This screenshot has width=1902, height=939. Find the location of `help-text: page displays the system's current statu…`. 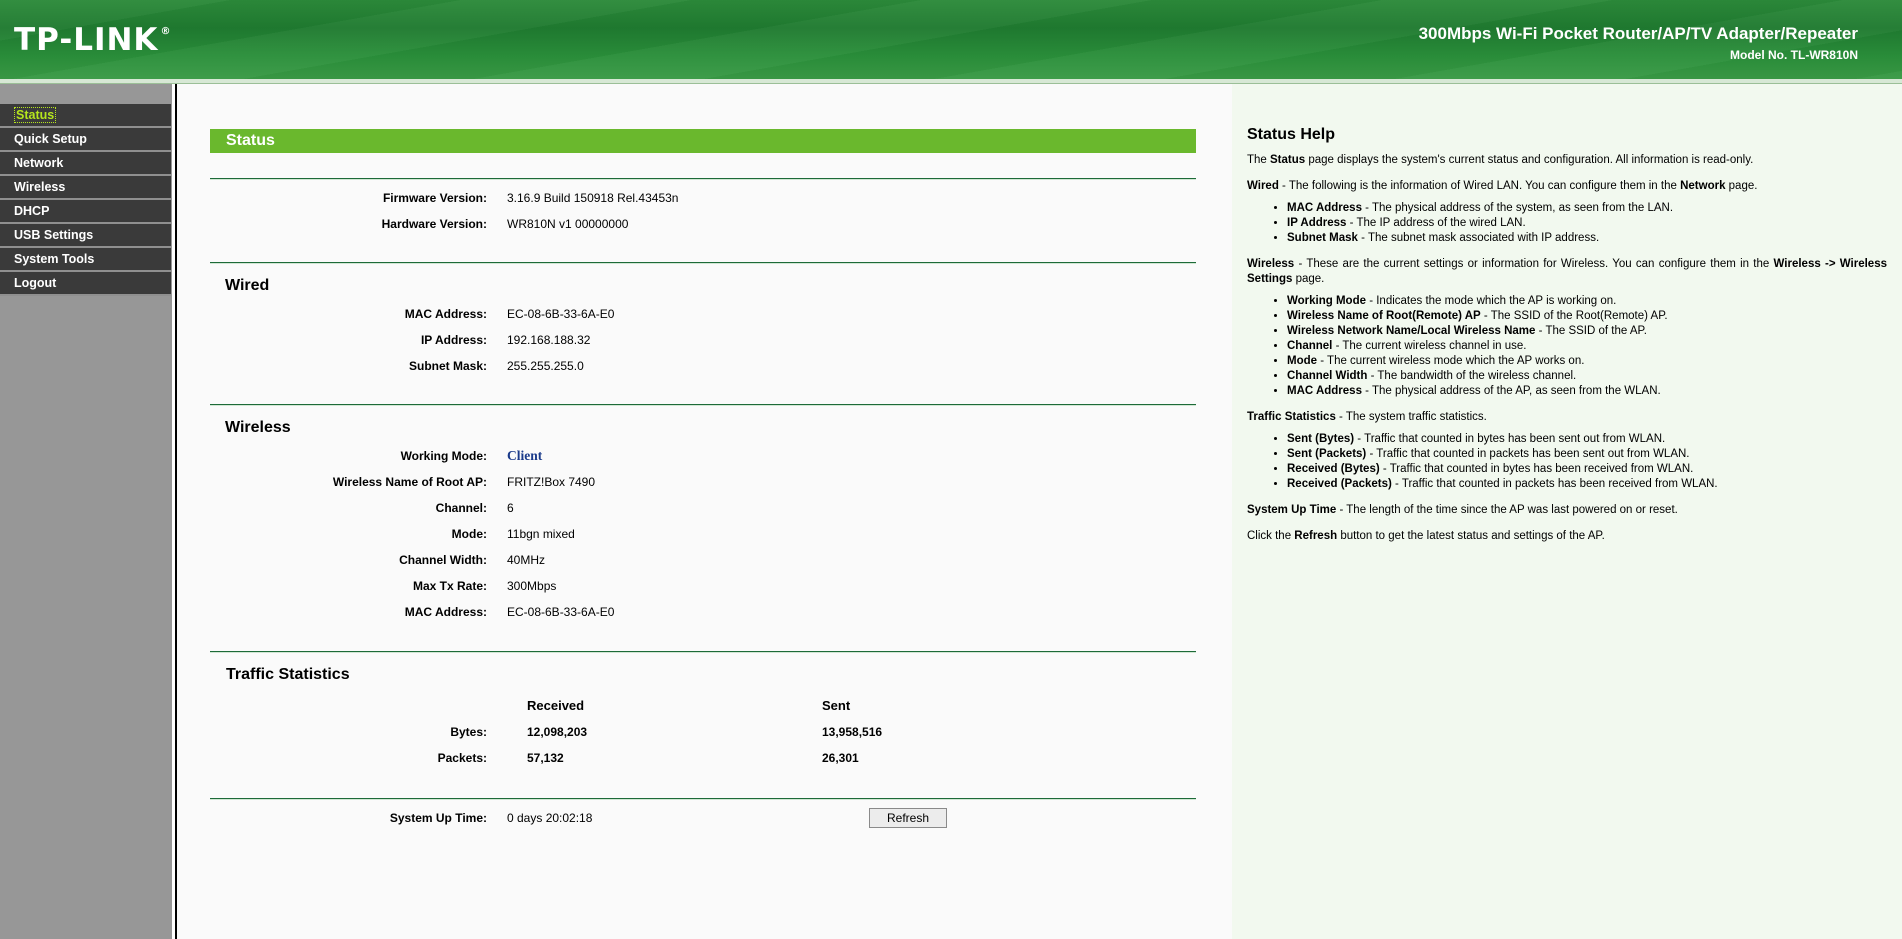

help-text: page displays the system's current statu… is located at coordinates (1529, 160).